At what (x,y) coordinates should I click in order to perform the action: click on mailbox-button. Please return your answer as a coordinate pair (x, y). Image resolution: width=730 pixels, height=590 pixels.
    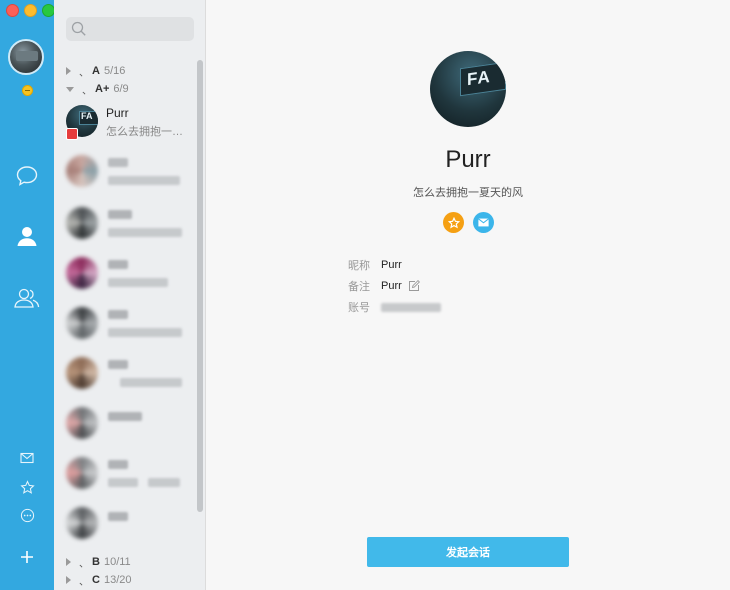
    Looking at the image, I should click on (27, 458).